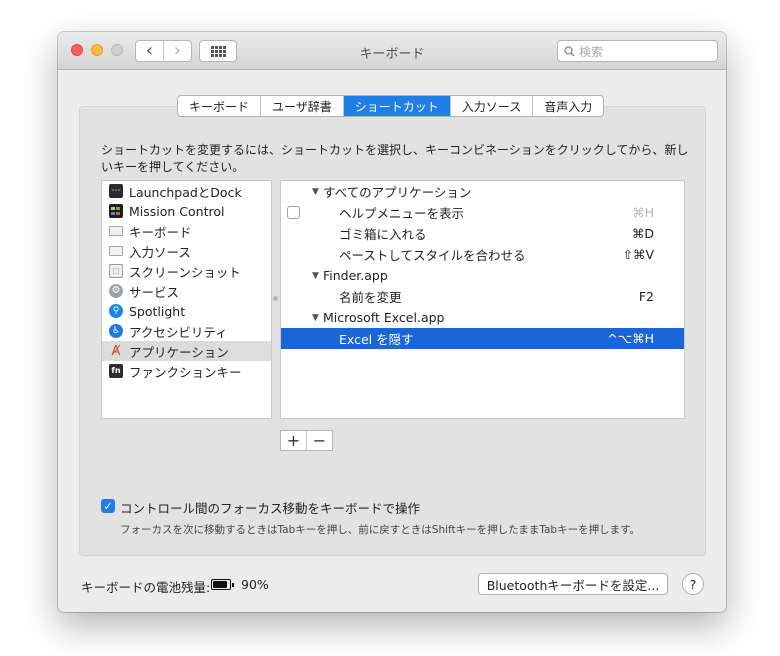 This screenshot has width=780, height=656. Describe the element at coordinates (630, 338) in the screenshot. I see `shortcut-key: ^⌥⌘H` at that location.